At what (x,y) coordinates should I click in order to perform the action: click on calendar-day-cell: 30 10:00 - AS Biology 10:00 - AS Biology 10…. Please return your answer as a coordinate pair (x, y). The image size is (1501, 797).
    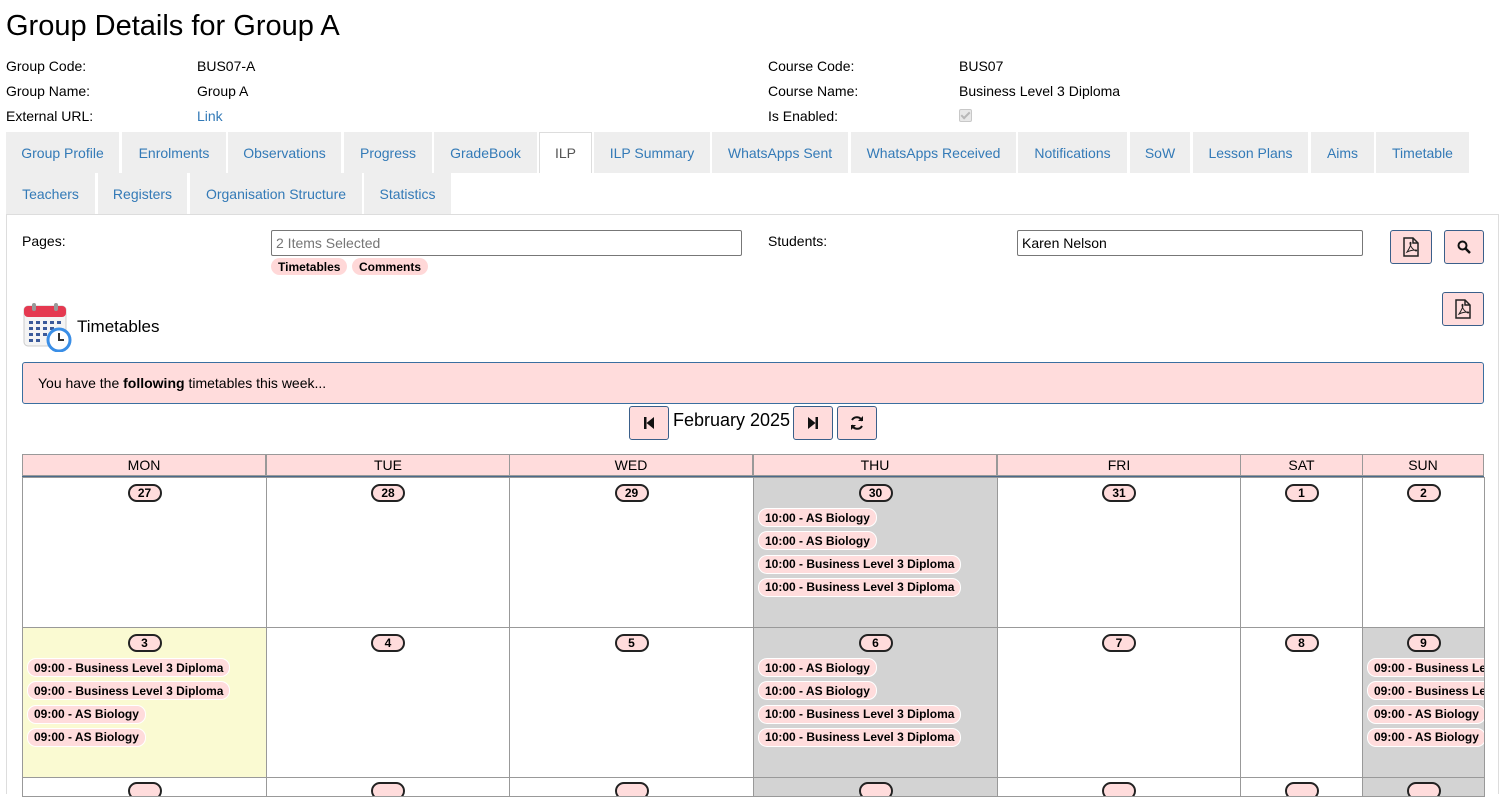
    Looking at the image, I should click on (875, 552).